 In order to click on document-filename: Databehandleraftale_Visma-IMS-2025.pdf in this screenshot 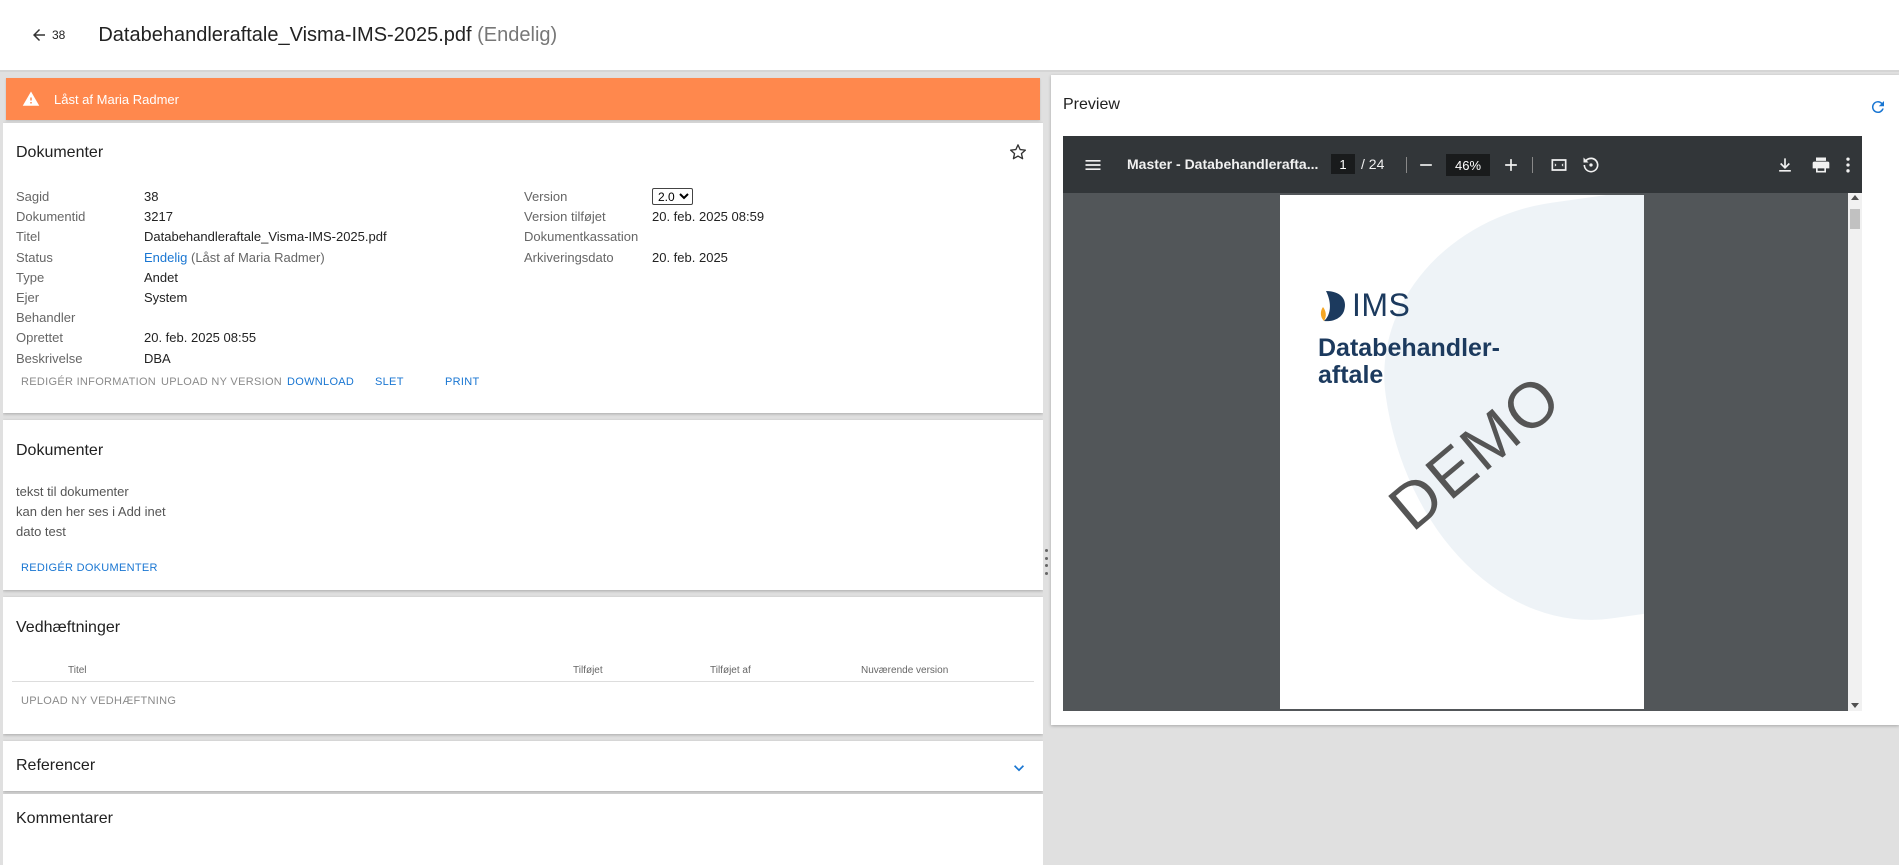, I will do `click(285, 34)`.